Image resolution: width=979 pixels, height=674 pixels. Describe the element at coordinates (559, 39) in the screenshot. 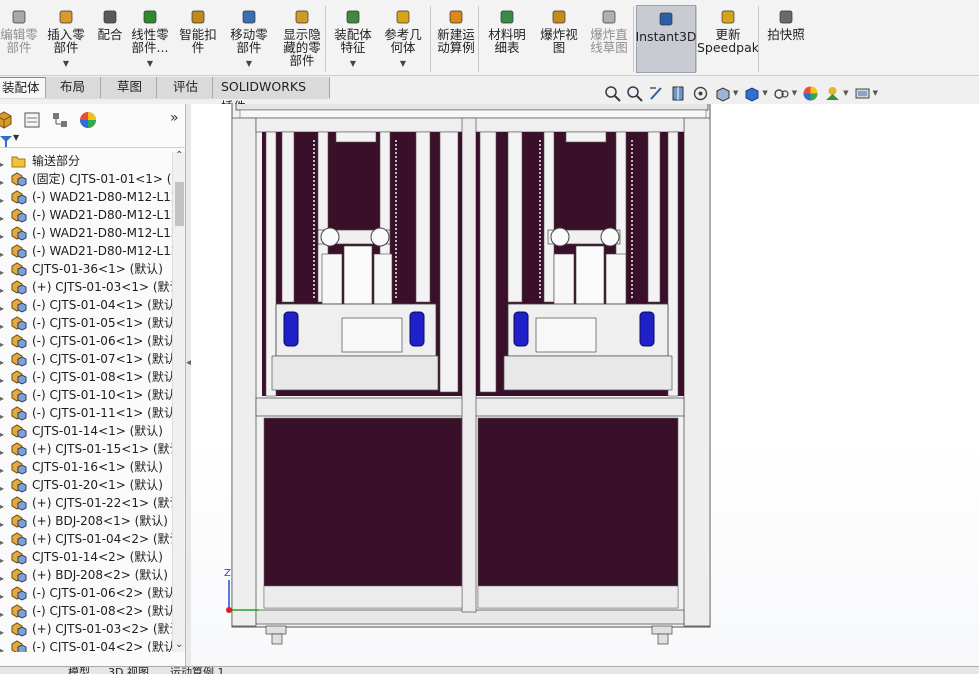

I see `exploded-view-button: 爆炸视 图` at that location.